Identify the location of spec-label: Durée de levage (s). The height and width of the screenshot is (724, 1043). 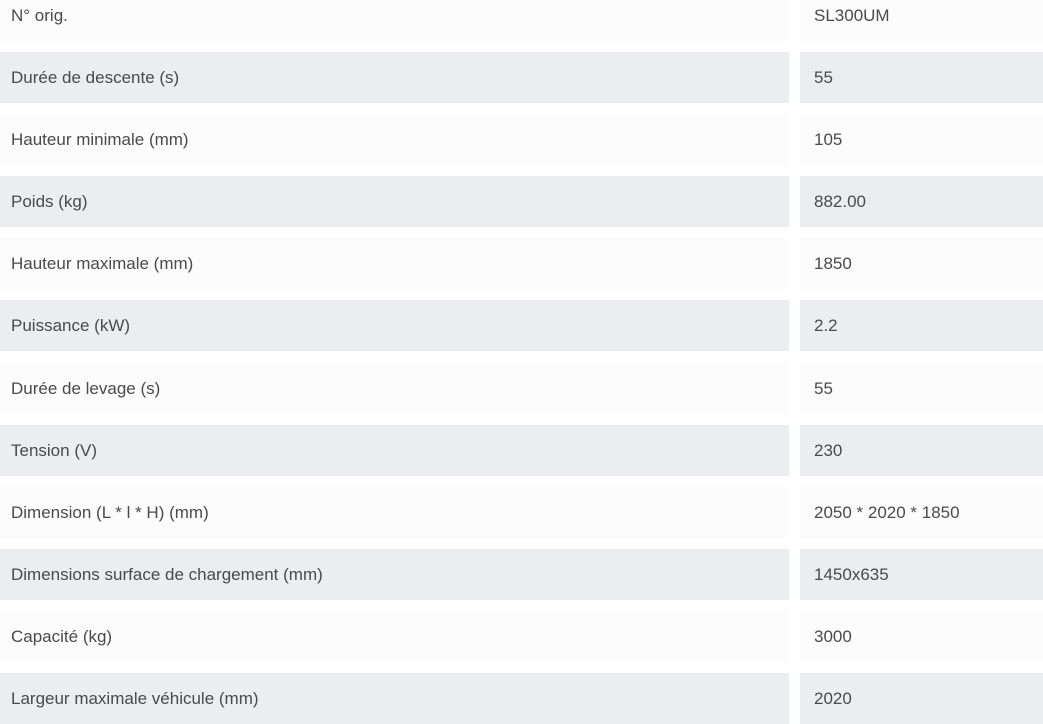
(394, 388).